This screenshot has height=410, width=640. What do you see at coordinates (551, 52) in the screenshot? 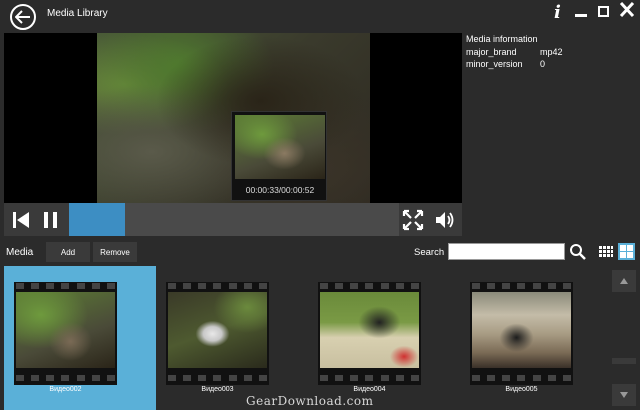
I see `media-info-value: mp42` at bounding box center [551, 52].